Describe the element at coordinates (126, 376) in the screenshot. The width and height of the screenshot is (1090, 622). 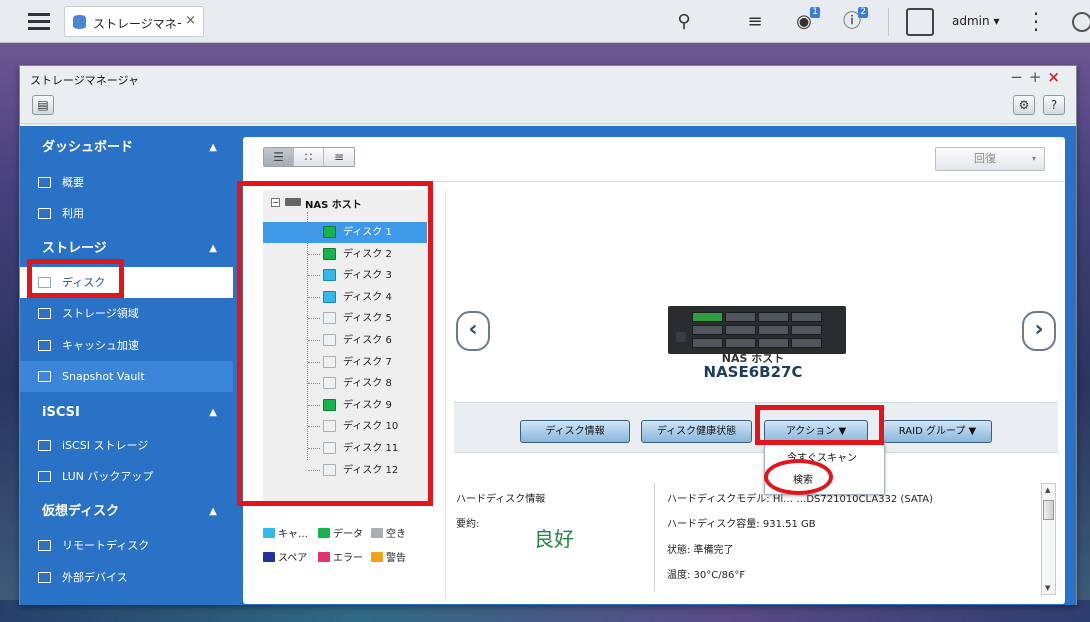
I see `sidebar-item-snapshot-vault: Snapshot Vault` at that location.